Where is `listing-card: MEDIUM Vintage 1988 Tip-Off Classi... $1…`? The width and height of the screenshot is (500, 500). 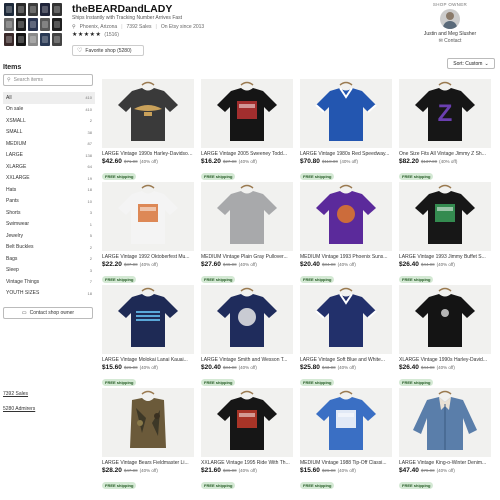
listing-card: MEDIUM Vintage 1988 Tip-Off Classi... $1… is located at coordinates (346, 439).